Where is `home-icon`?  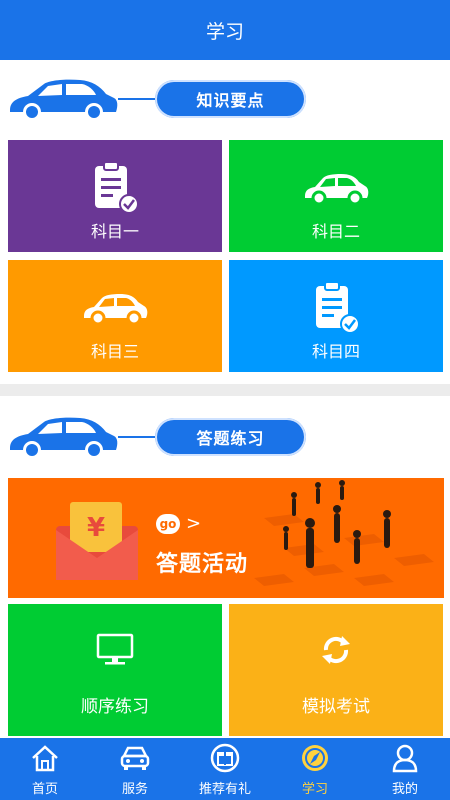
home-icon is located at coordinates (45, 758).